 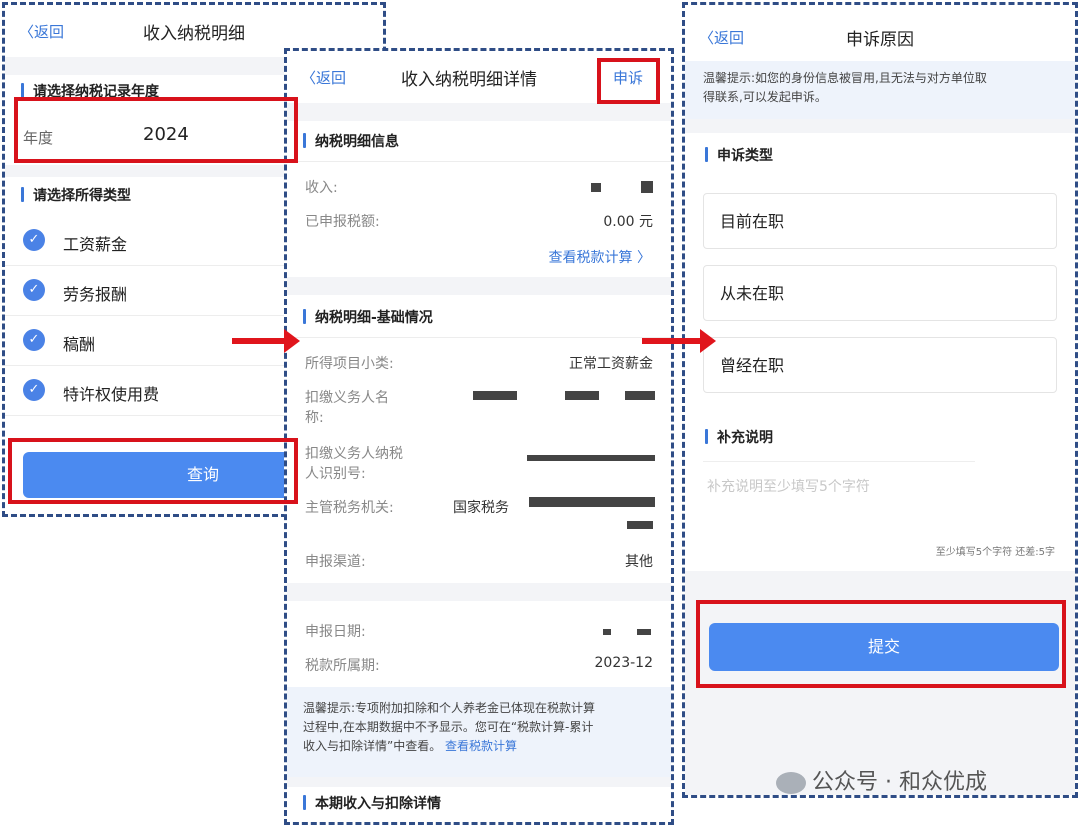 What do you see at coordinates (156, 130) in the screenshot?
I see `highlight-year-row` at bounding box center [156, 130].